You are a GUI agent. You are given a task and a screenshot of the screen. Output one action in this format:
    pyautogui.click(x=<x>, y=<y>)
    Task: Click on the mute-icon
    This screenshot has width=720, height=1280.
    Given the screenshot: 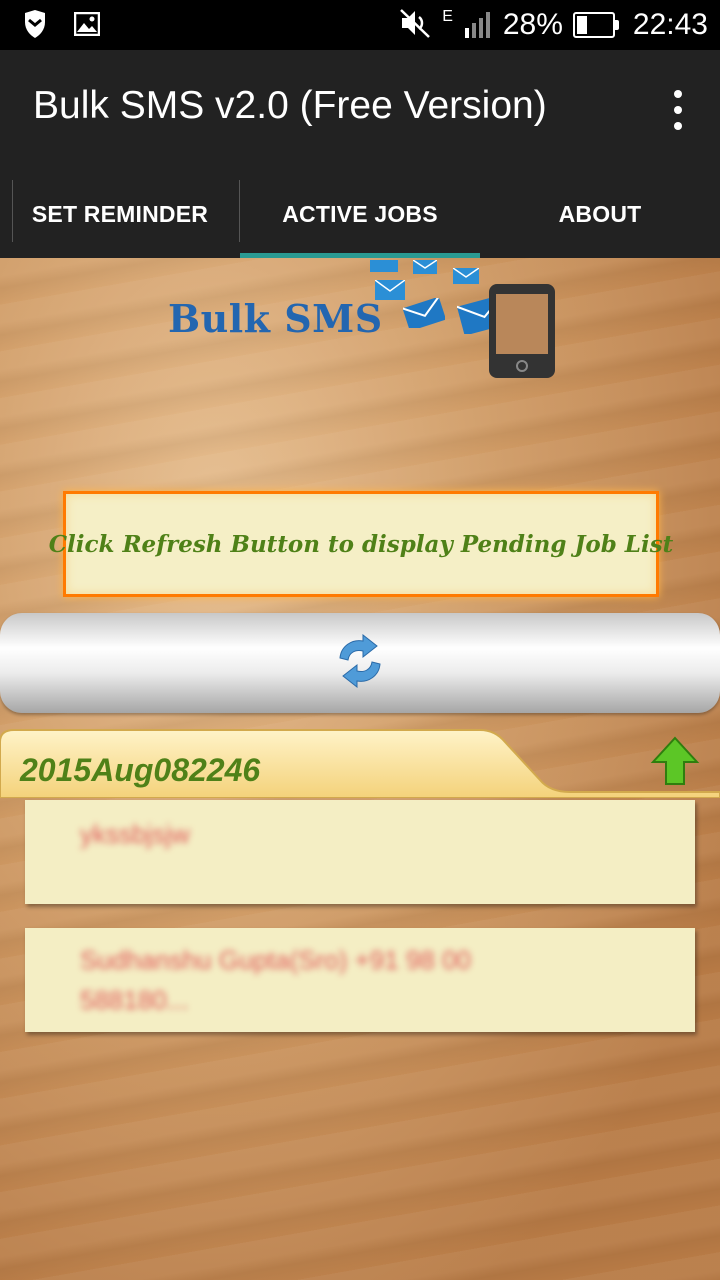 What is the action you would take?
    pyautogui.click(x=415, y=25)
    